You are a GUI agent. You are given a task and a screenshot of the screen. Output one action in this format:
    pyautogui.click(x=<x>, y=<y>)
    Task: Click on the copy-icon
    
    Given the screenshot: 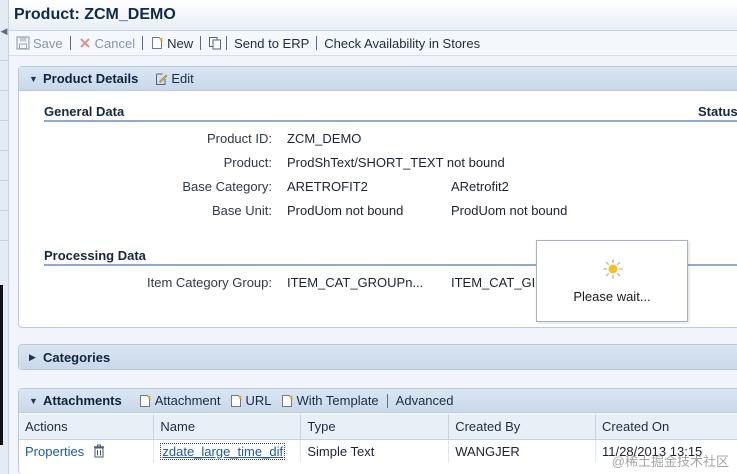 What is the action you would take?
    pyautogui.click(x=215, y=43)
    